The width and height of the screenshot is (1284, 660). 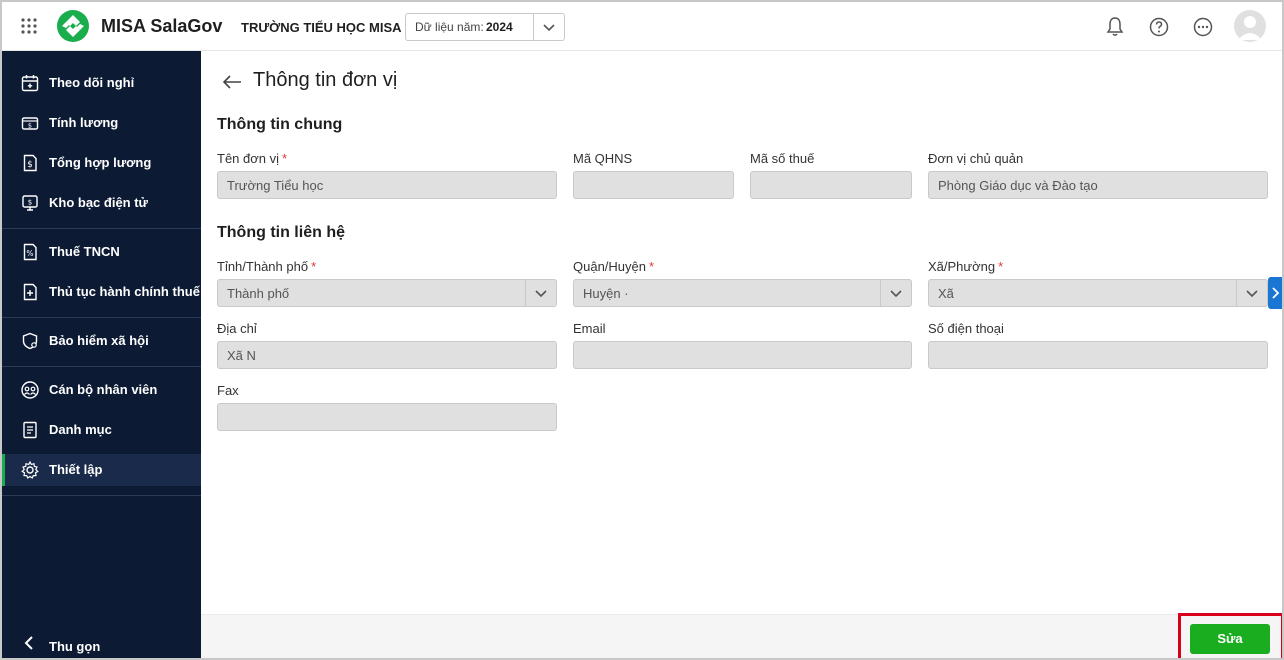 I want to click on chevron-right-icon, so click(x=1276, y=293).